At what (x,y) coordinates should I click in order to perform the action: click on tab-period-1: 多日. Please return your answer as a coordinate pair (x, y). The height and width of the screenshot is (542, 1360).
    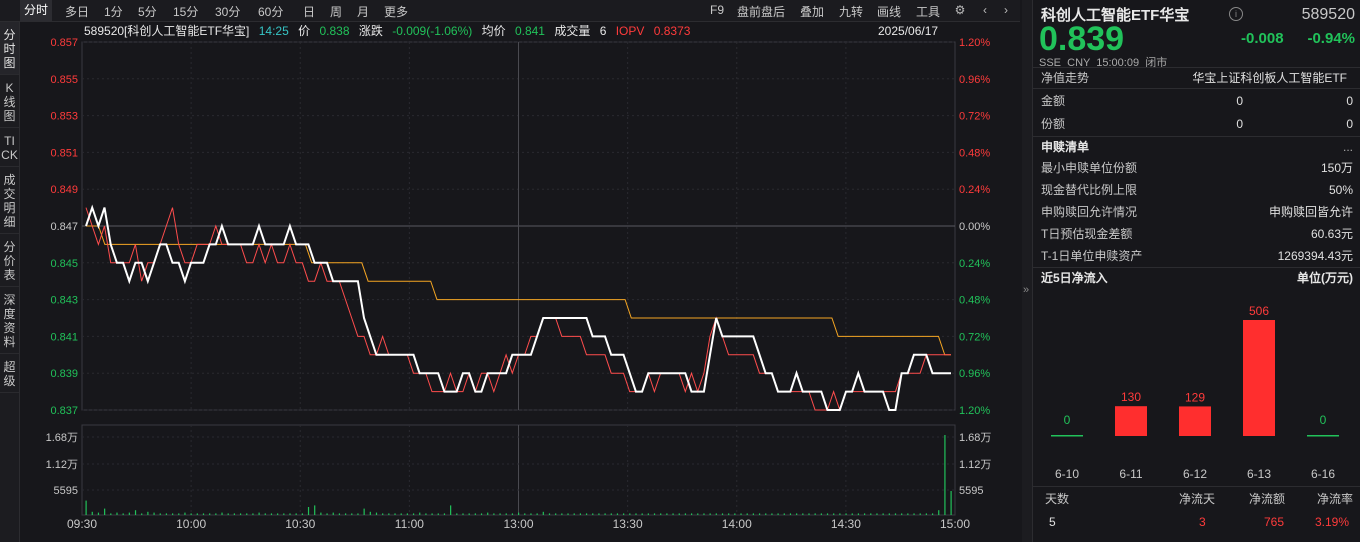
    Looking at the image, I should click on (77, 11).